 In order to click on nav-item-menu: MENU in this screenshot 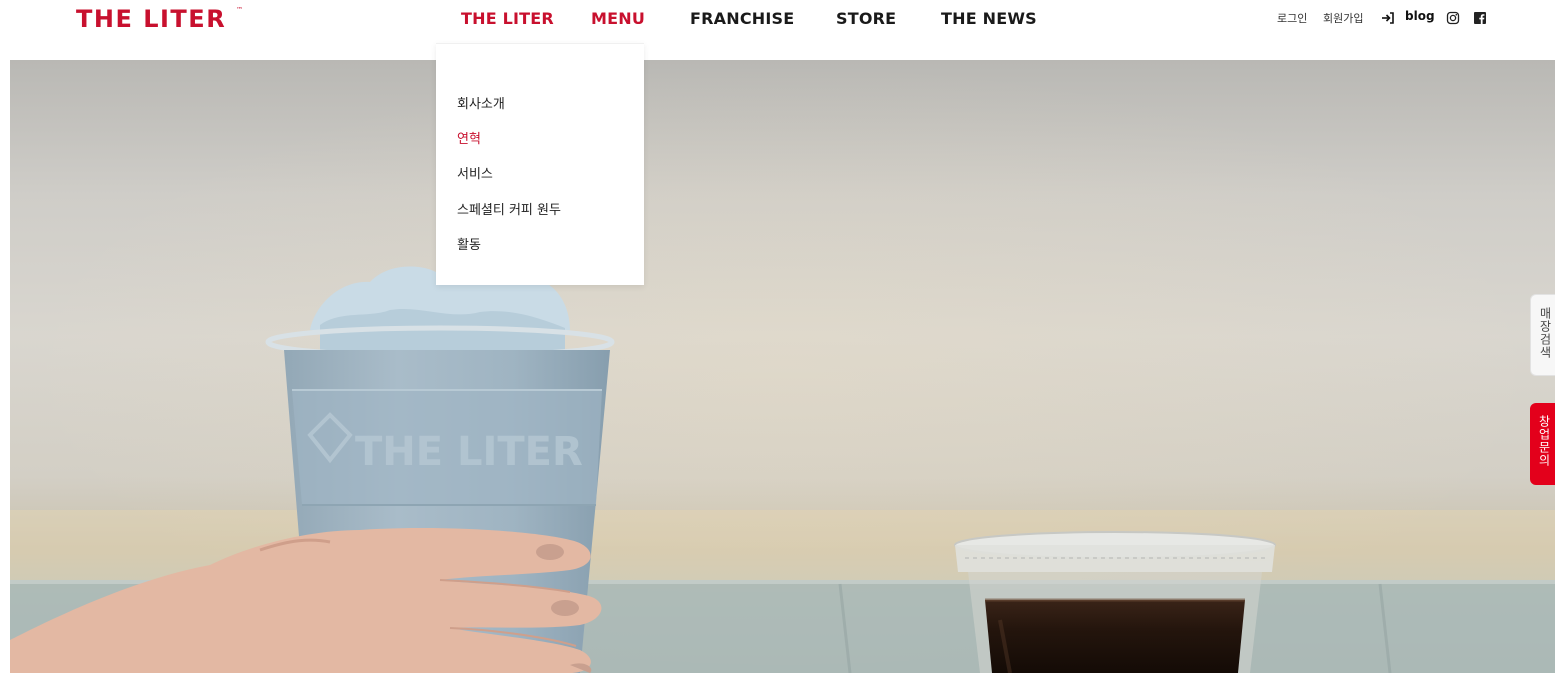, I will do `click(618, 18)`.